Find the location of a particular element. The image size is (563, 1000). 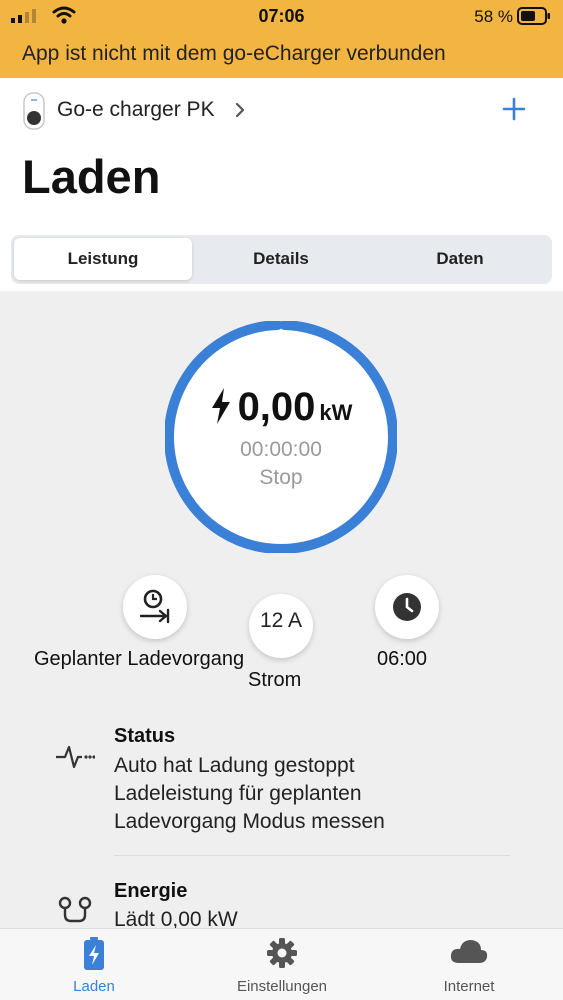

add-device-button is located at coordinates (514, 109).